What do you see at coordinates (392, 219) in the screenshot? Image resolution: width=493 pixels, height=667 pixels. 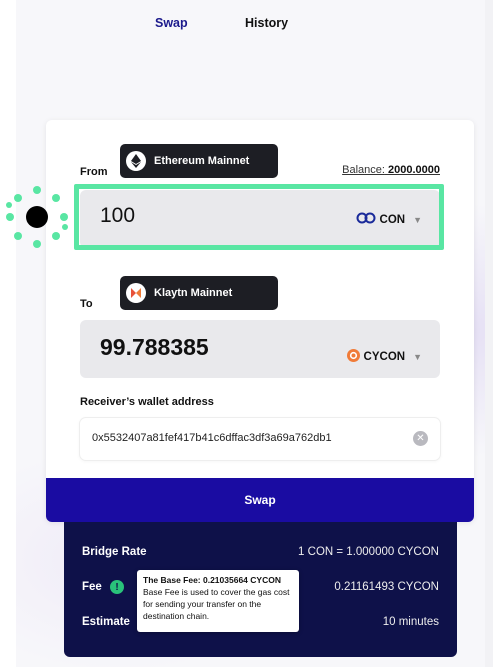 I see `from-token-name: CON` at bounding box center [392, 219].